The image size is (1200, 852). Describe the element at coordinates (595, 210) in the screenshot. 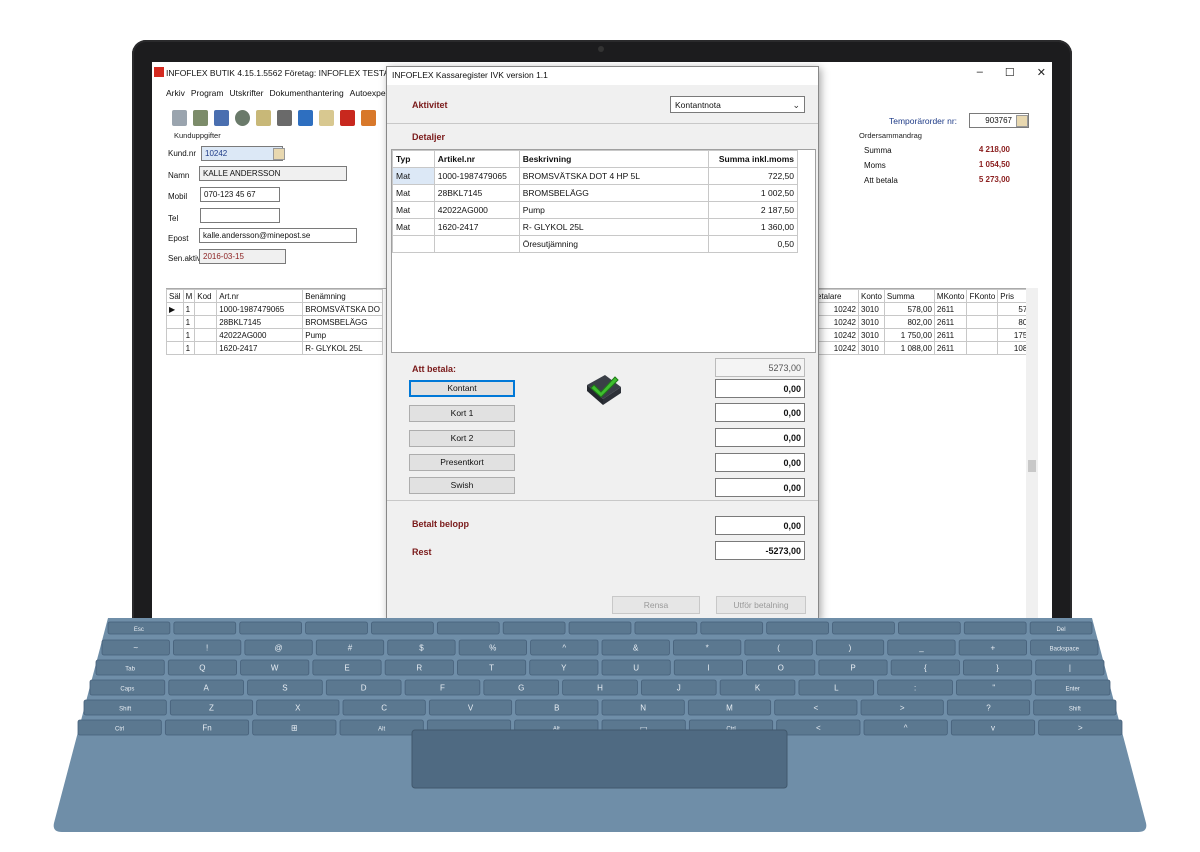

I see `table-row: Mat 42022AG000 Pump 2 187,50` at that location.